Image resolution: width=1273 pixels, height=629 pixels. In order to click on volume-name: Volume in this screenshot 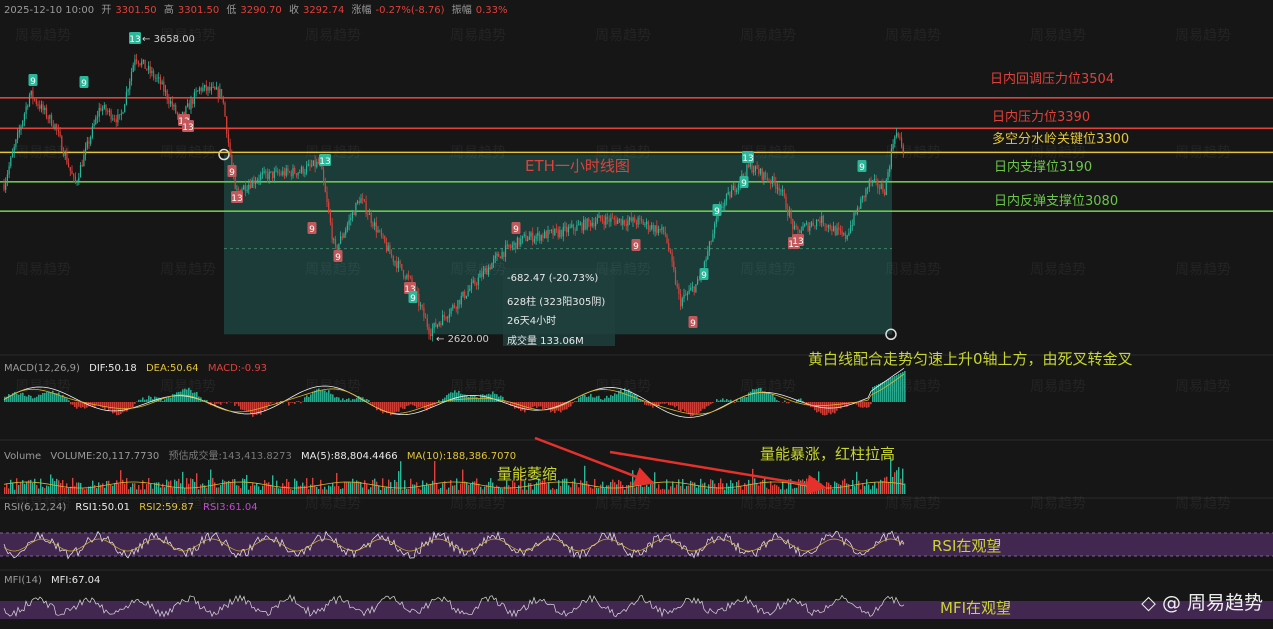, I will do `click(22, 456)`.